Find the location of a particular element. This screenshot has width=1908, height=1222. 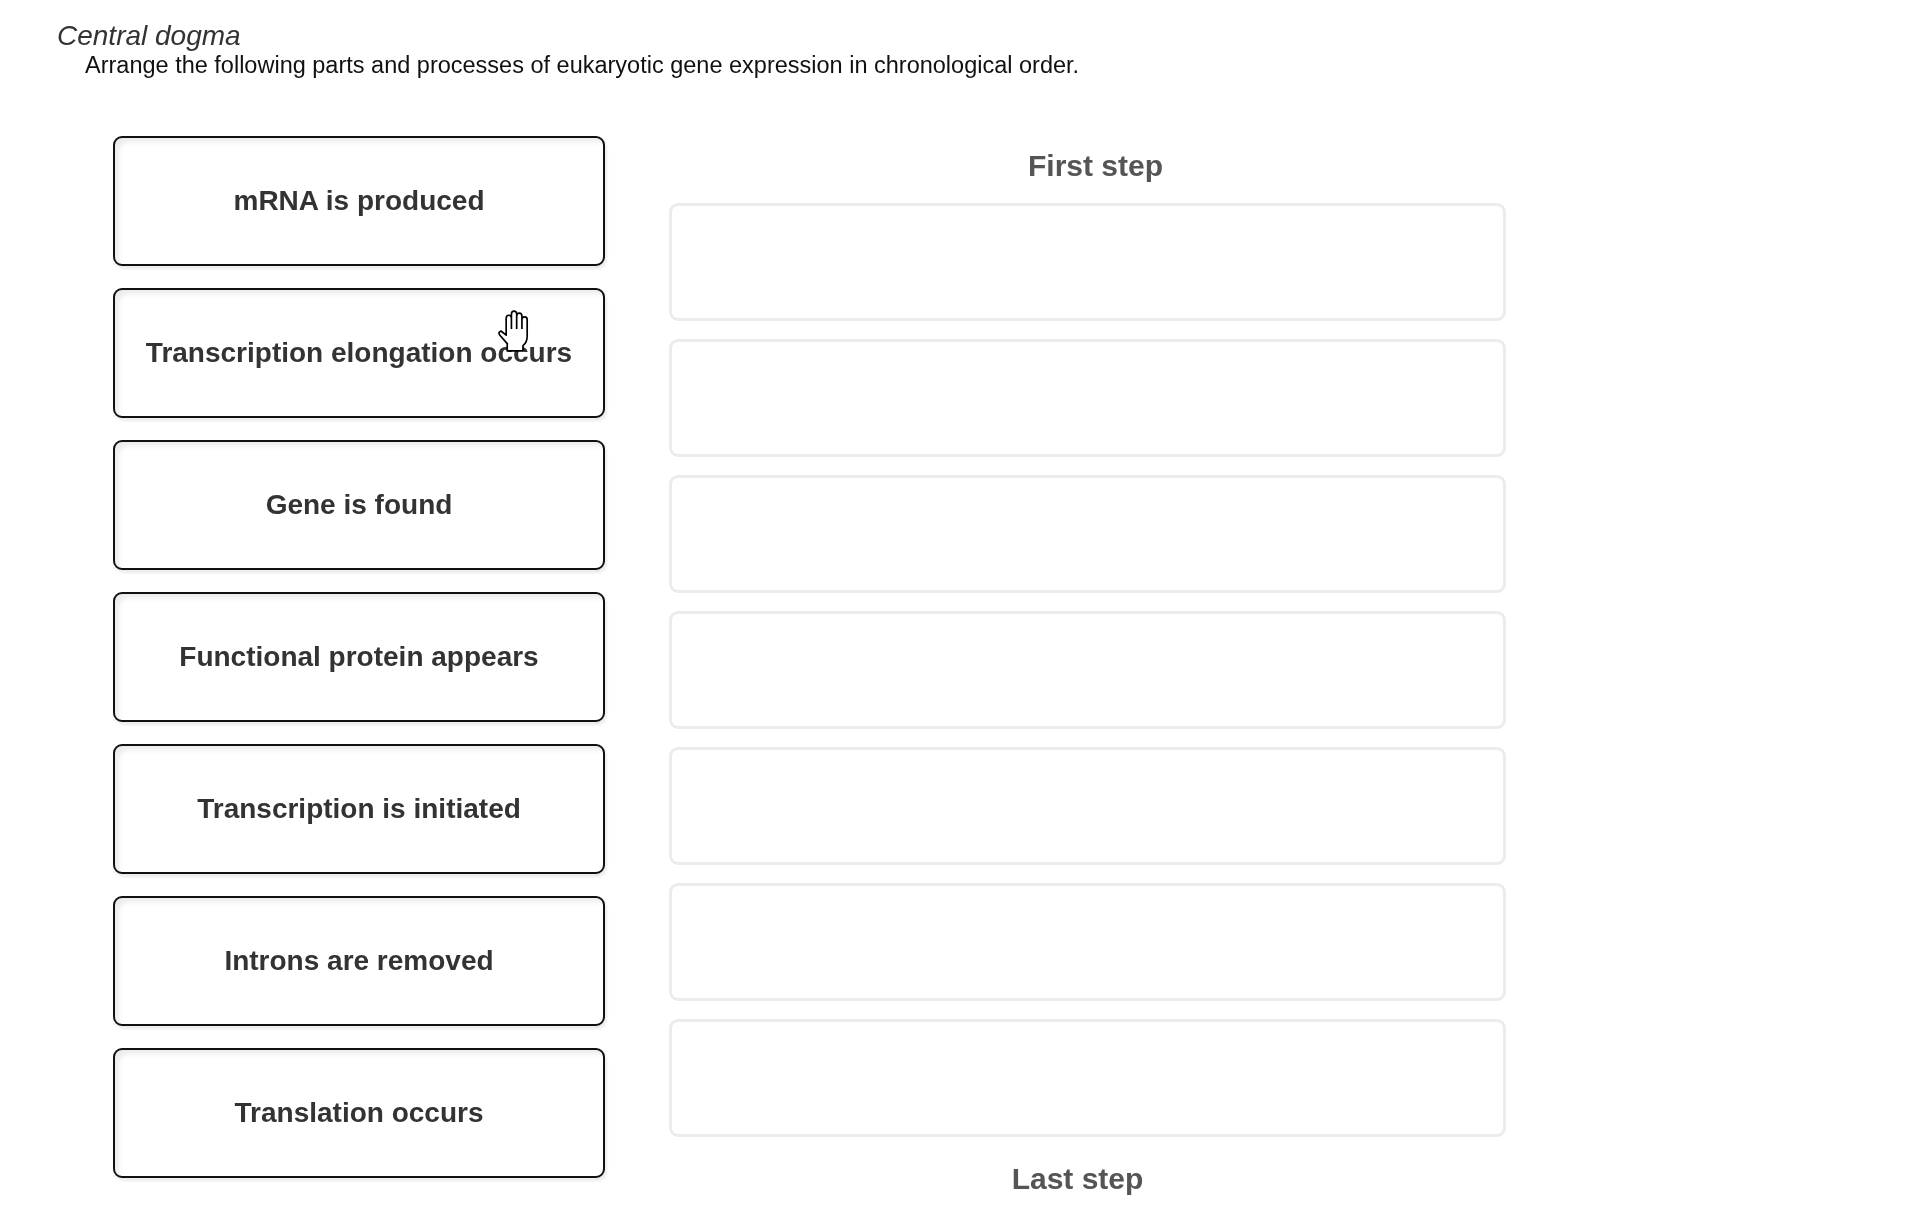

draggable-card: Functional protein appears is located at coordinates (359, 657).